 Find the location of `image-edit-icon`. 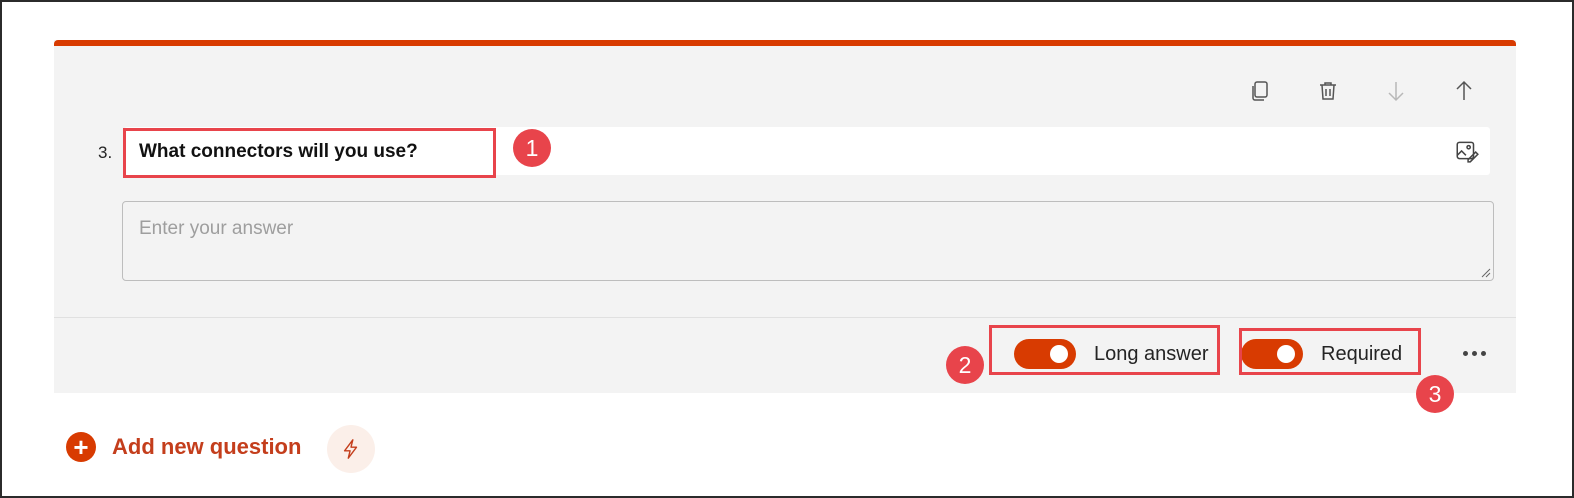

image-edit-icon is located at coordinates (1467, 152).